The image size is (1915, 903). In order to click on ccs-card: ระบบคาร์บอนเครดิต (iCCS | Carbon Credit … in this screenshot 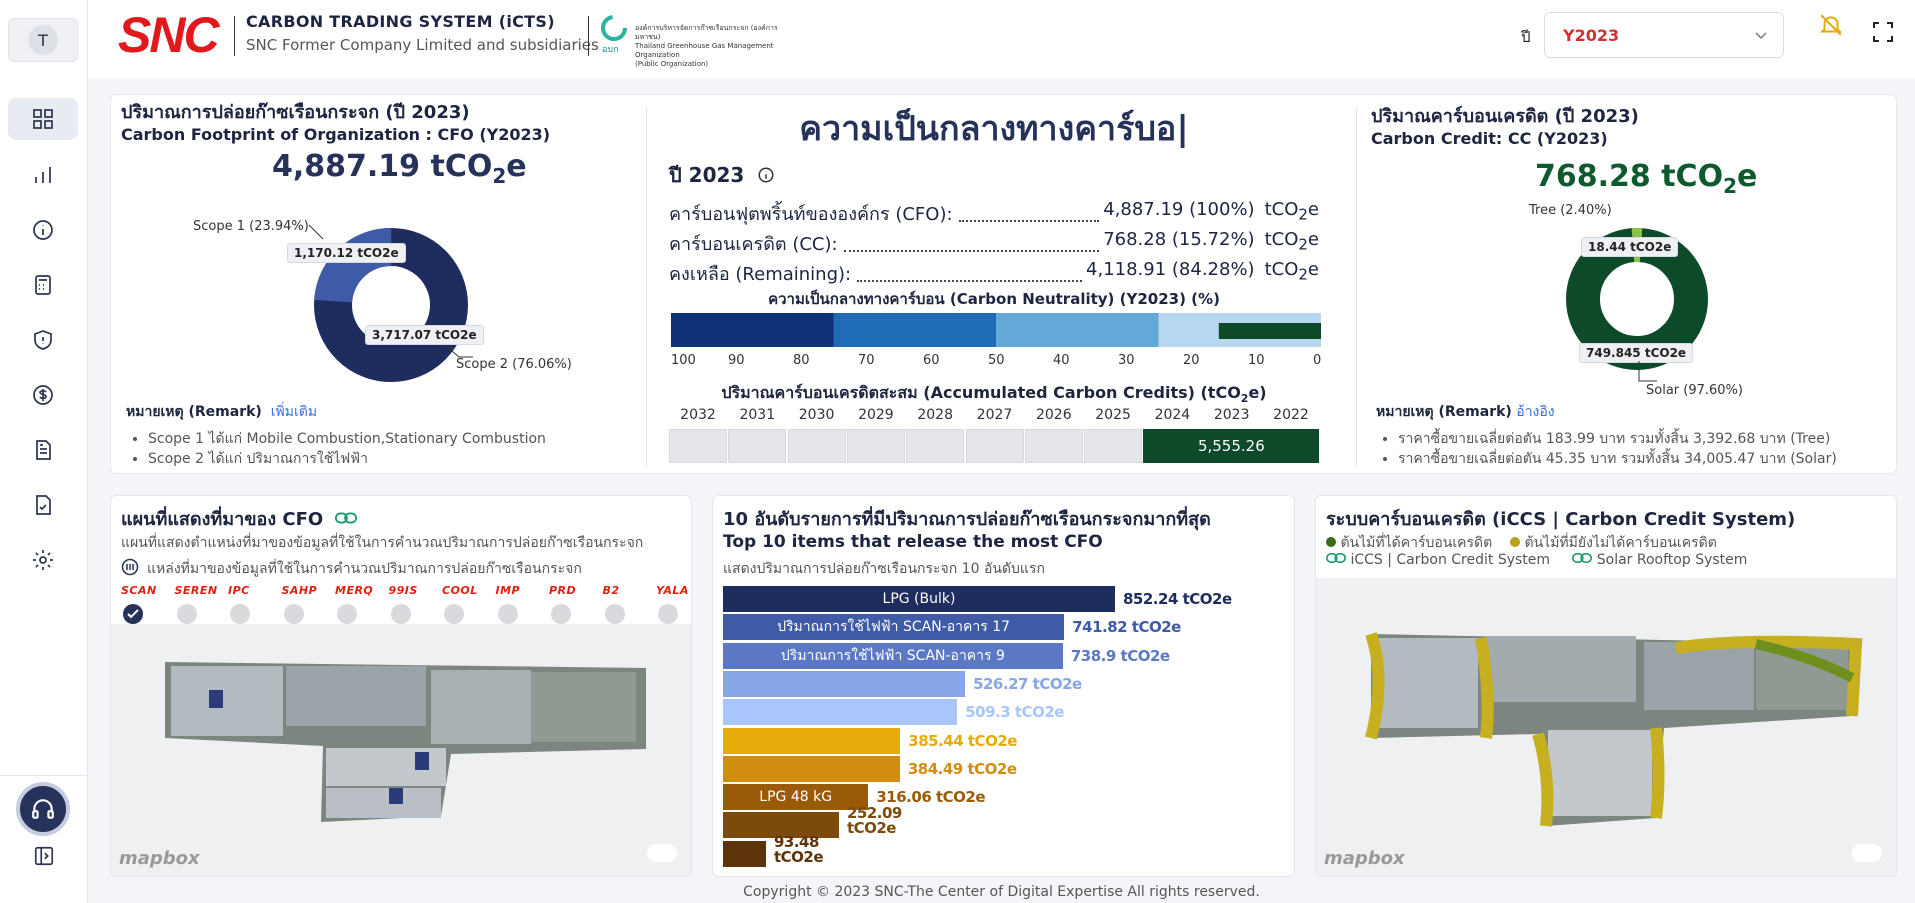, I will do `click(1606, 686)`.